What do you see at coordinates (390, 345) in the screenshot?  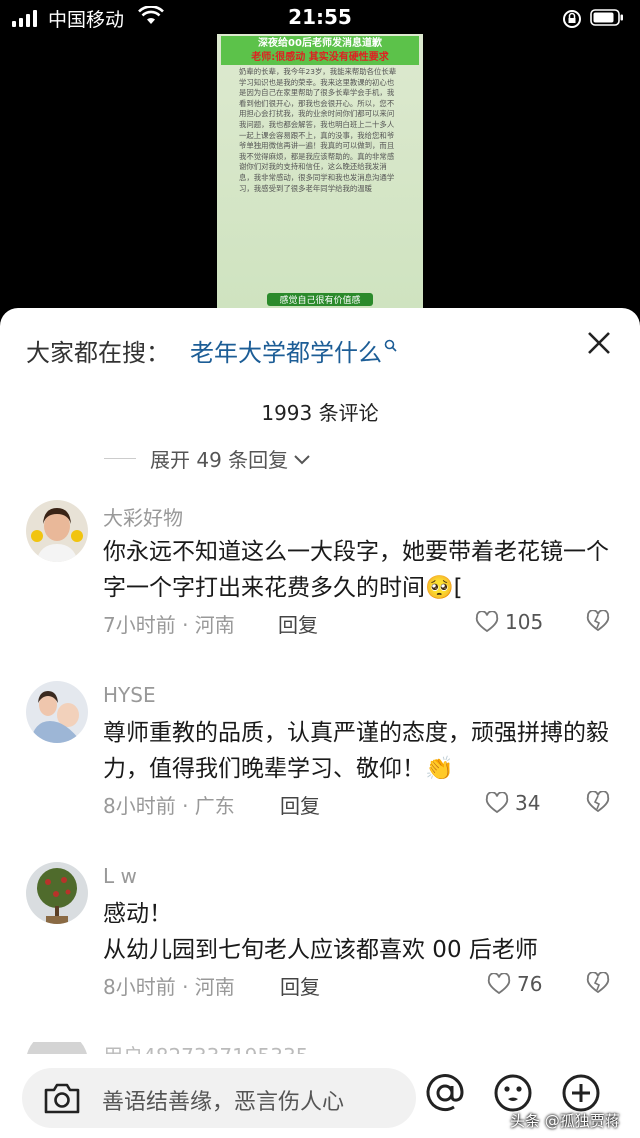 I see `search-icon` at bounding box center [390, 345].